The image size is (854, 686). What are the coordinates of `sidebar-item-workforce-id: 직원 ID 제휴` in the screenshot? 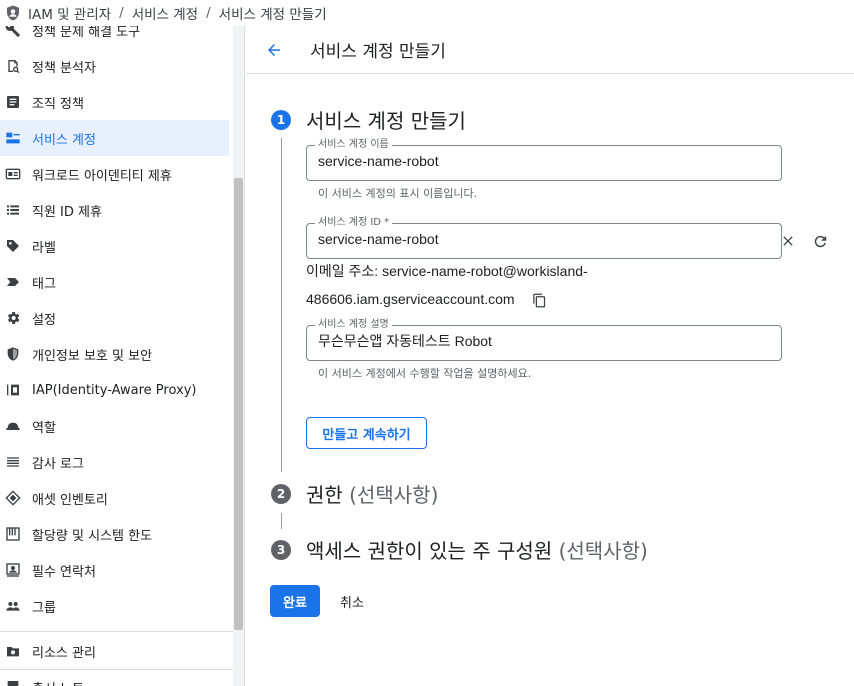 It's located at (114, 210).